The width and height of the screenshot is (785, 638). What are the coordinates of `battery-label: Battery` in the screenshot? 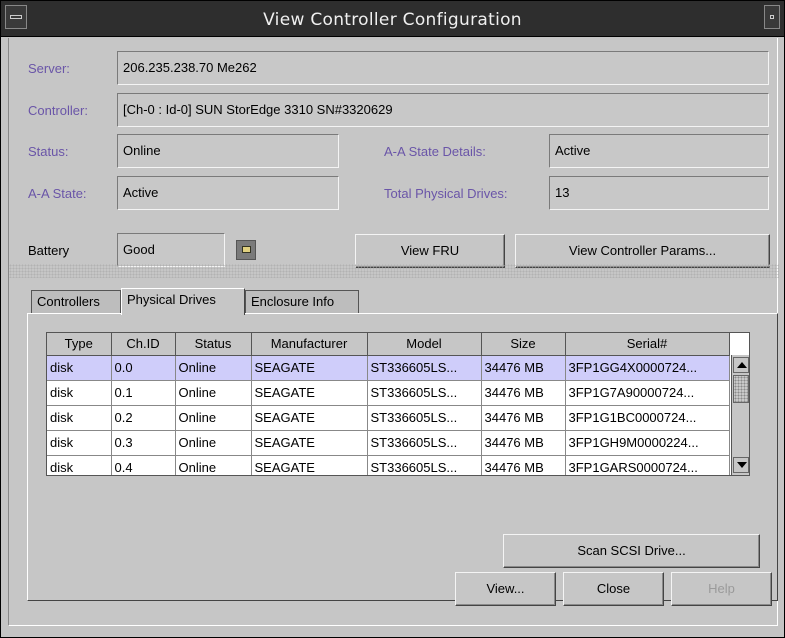 It's located at (49, 250).